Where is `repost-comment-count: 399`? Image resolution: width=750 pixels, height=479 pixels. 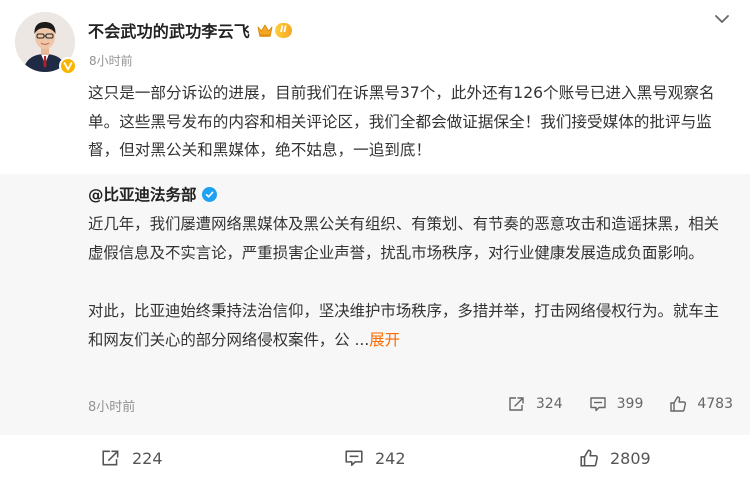 repost-comment-count: 399 is located at coordinates (630, 404).